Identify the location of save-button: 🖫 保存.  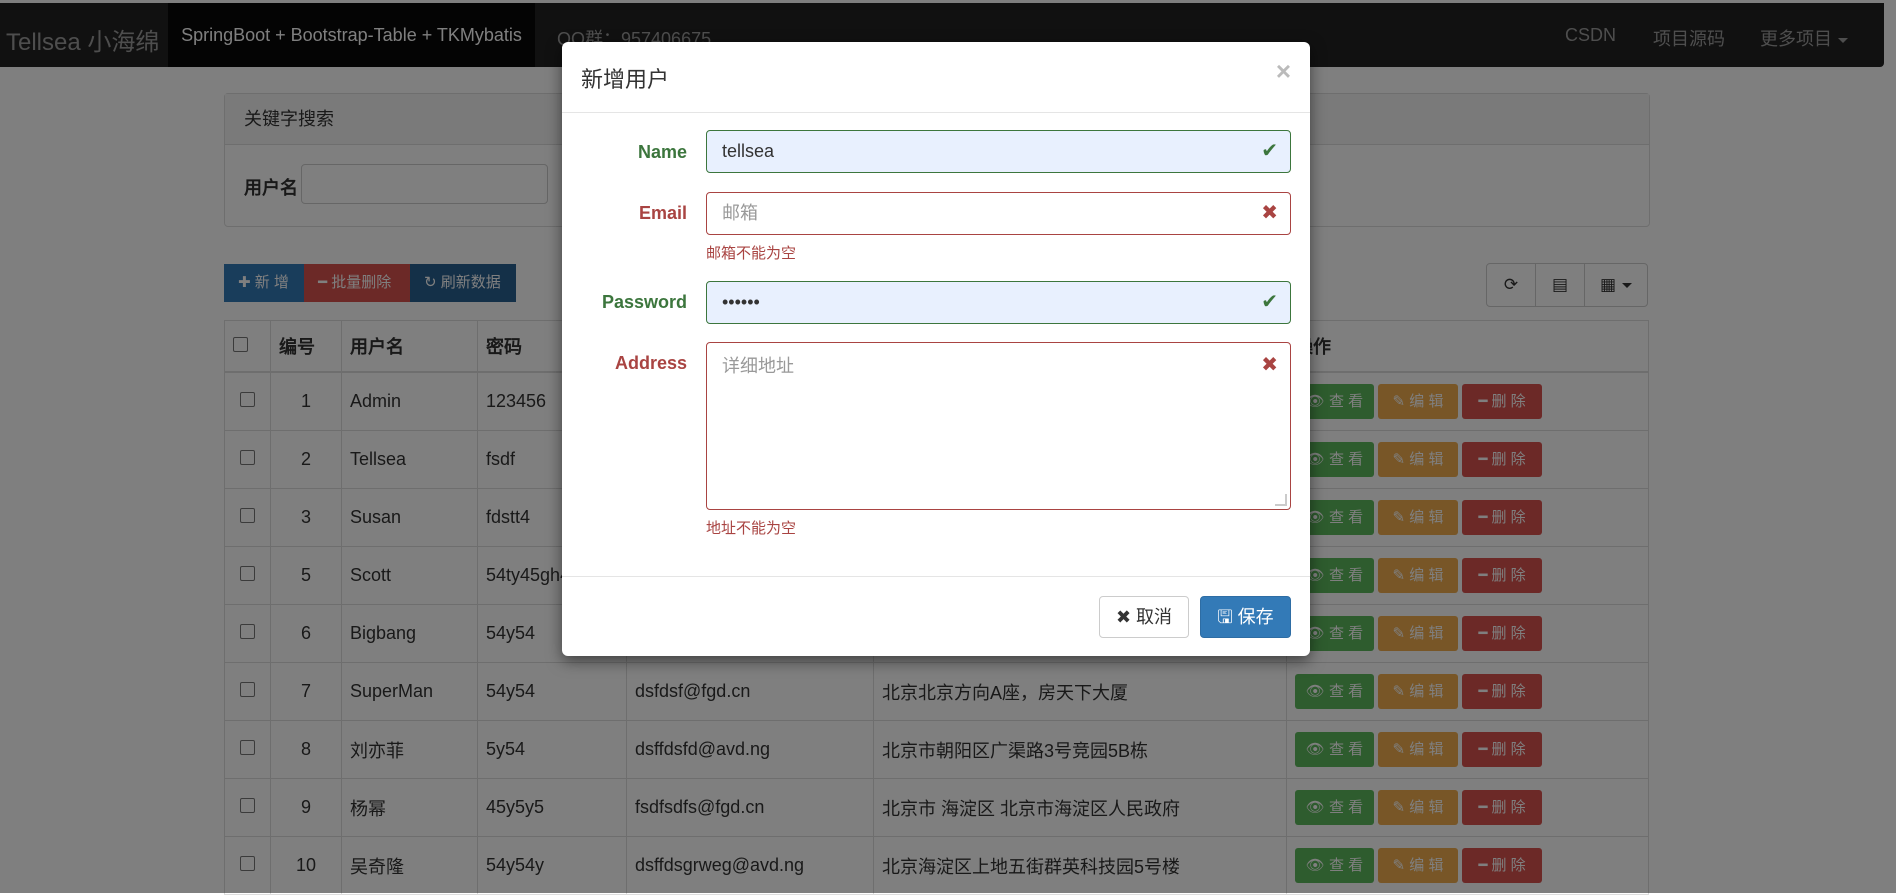
(1245, 617).